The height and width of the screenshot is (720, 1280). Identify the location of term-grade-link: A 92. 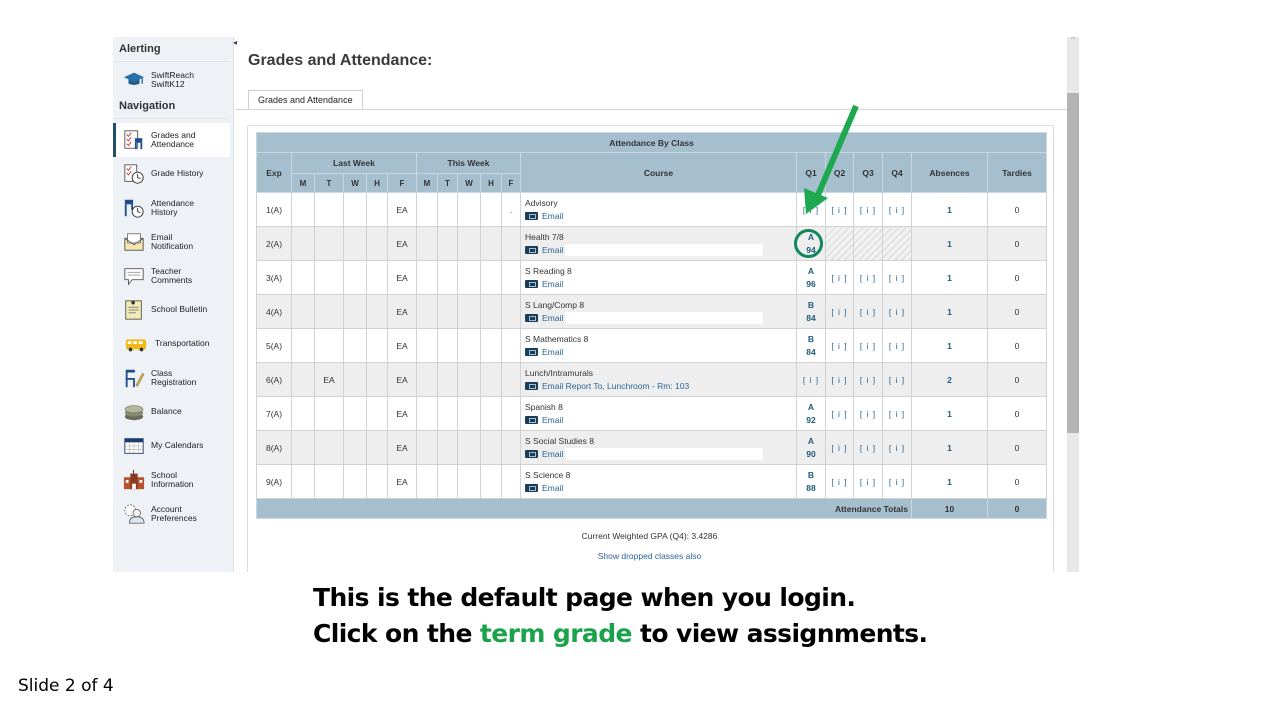
(811, 414).